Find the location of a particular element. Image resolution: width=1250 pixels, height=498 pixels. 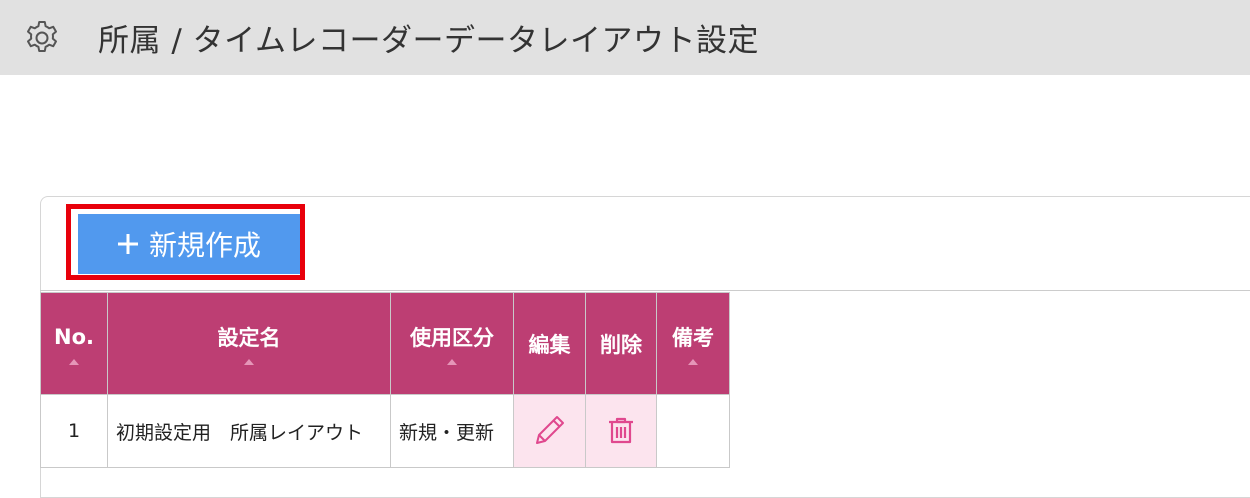

plus-icon is located at coordinates (128, 244).